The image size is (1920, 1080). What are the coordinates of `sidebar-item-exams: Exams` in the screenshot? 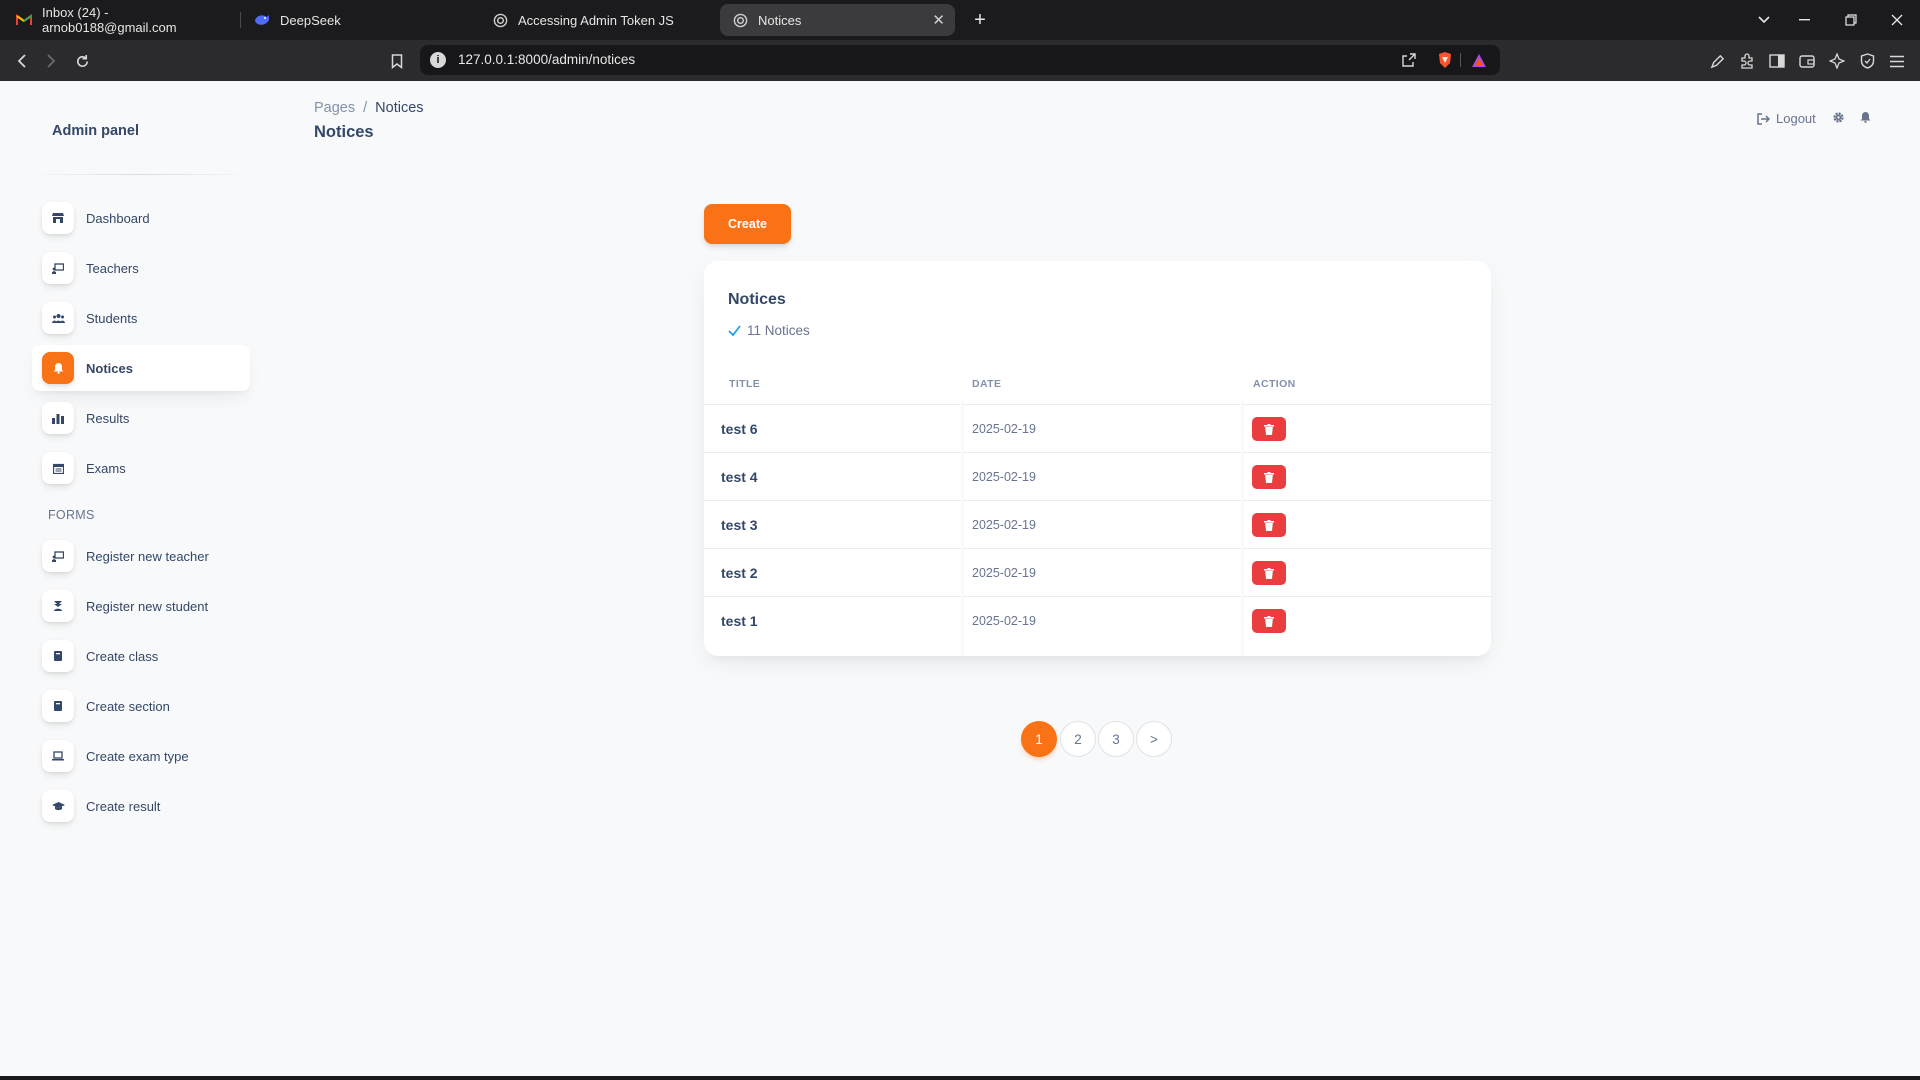 It's located at (141, 468).